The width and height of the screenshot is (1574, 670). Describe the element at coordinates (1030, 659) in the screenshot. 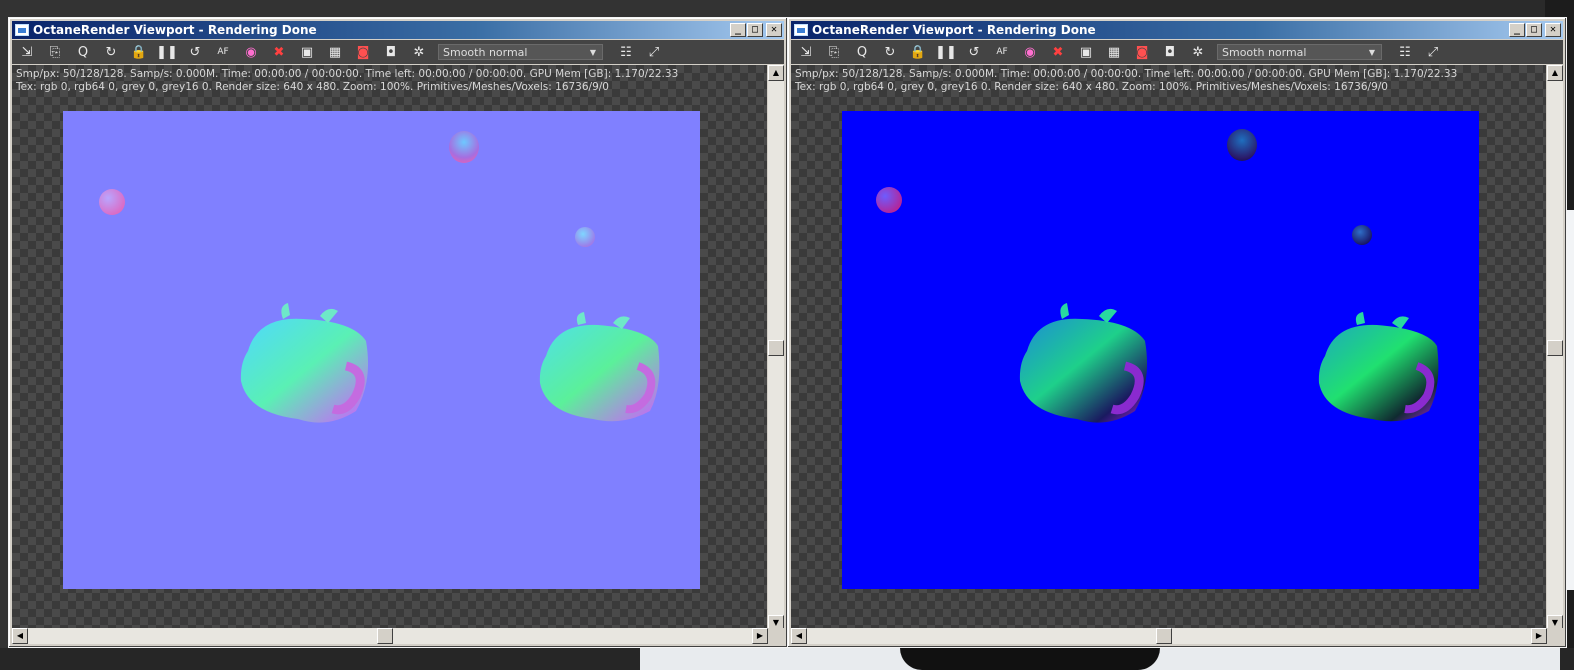

I see `background-object` at that location.